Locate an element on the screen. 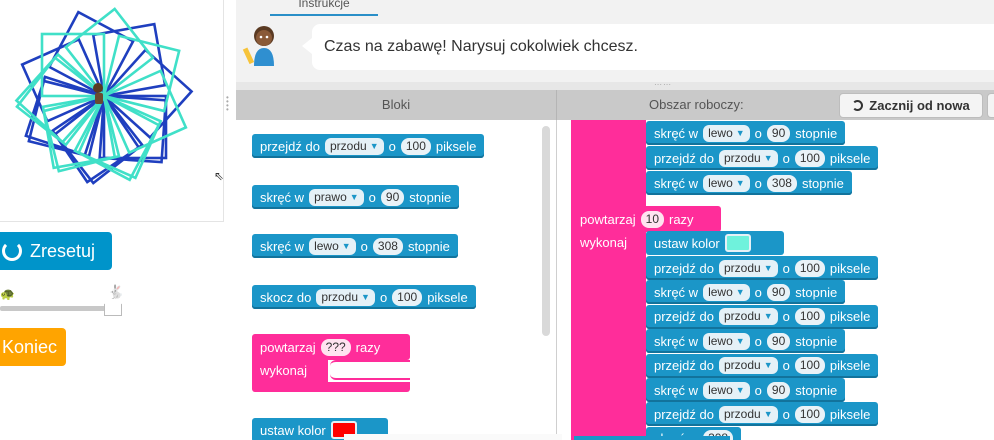 Image resolution: width=994 pixels, height=440 pixels. tab-instructions: Instrukcje is located at coordinates (324, 8).